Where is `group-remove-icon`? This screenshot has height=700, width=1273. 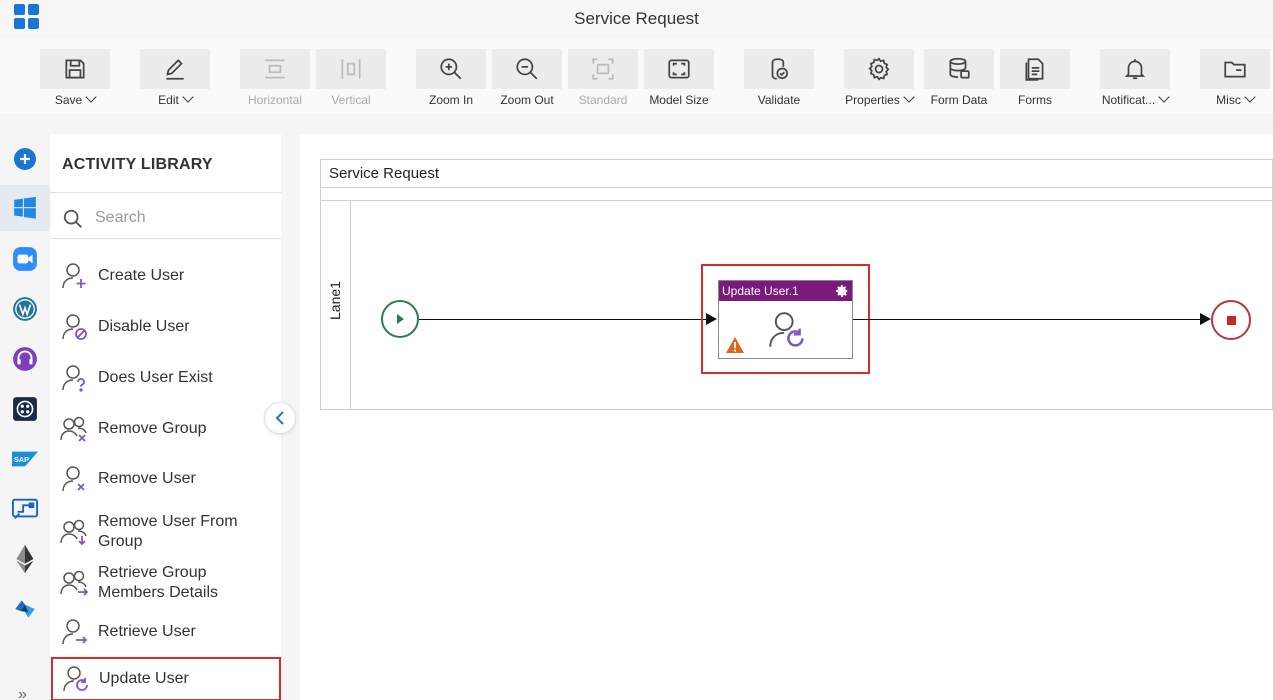 group-remove-icon is located at coordinates (73, 429).